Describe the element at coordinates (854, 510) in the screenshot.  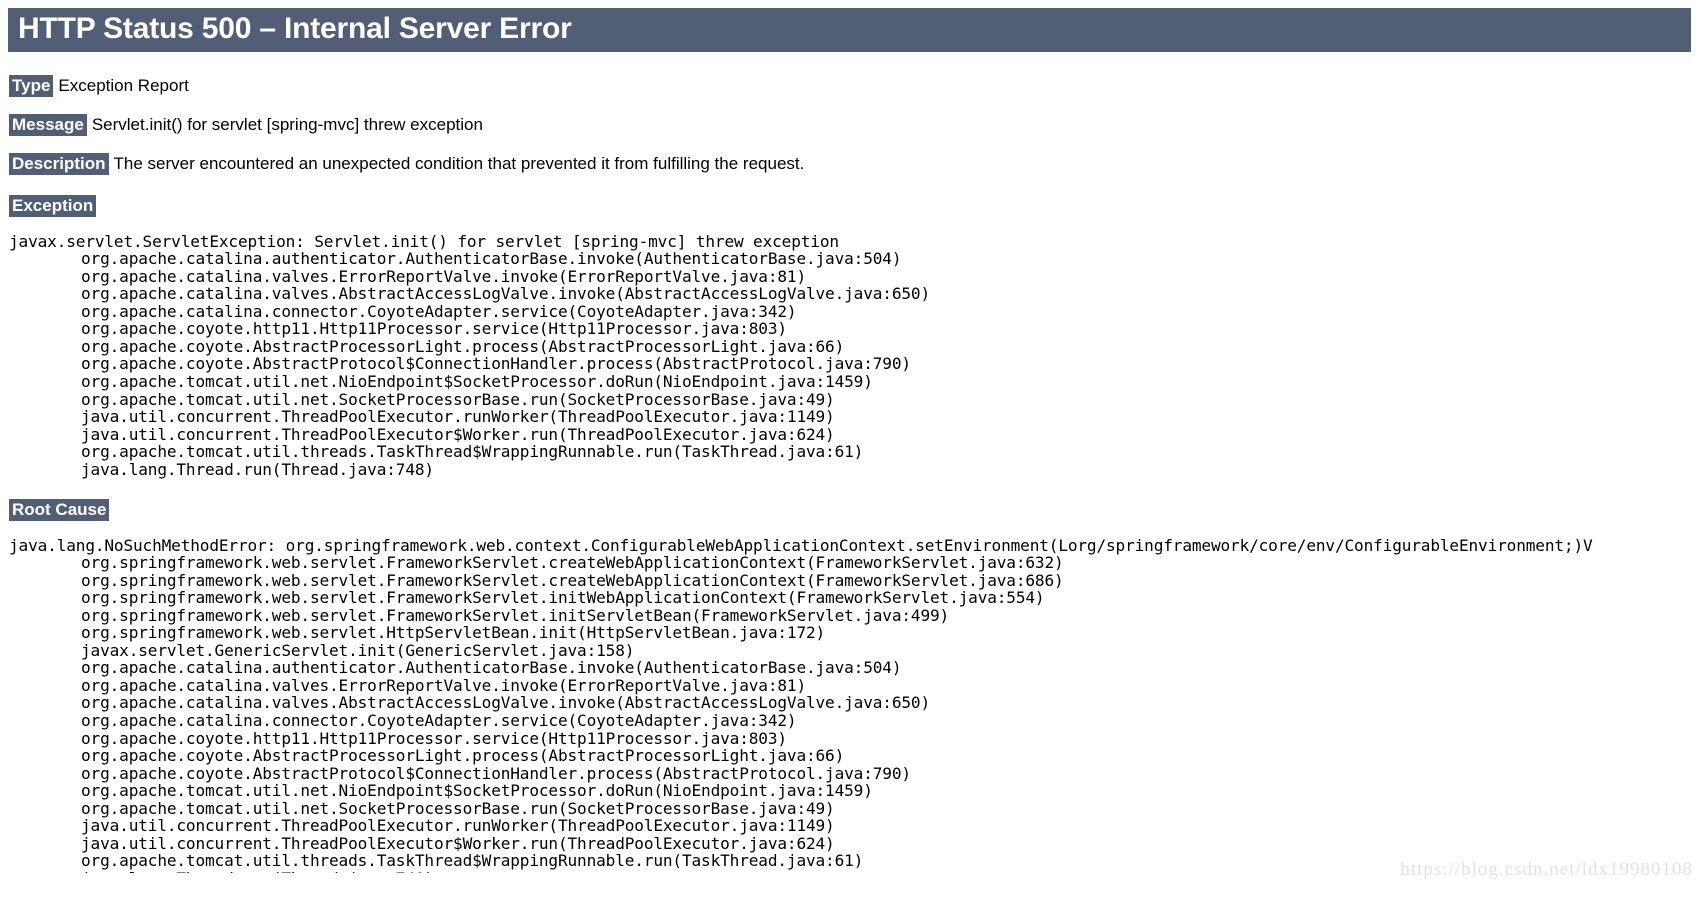
I see `root-cause-section-heading: Root Cause` at that location.